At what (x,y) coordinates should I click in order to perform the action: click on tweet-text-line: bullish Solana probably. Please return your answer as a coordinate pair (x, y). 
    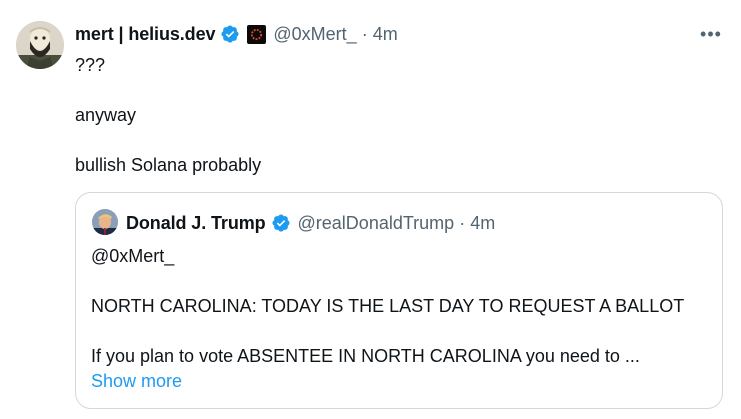
    Looking at the image, I should click on (168, 165).